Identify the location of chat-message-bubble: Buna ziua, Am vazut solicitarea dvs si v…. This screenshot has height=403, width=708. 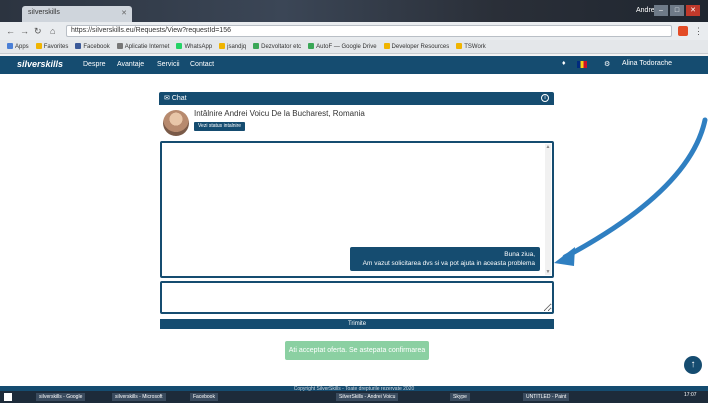
(445, 259).